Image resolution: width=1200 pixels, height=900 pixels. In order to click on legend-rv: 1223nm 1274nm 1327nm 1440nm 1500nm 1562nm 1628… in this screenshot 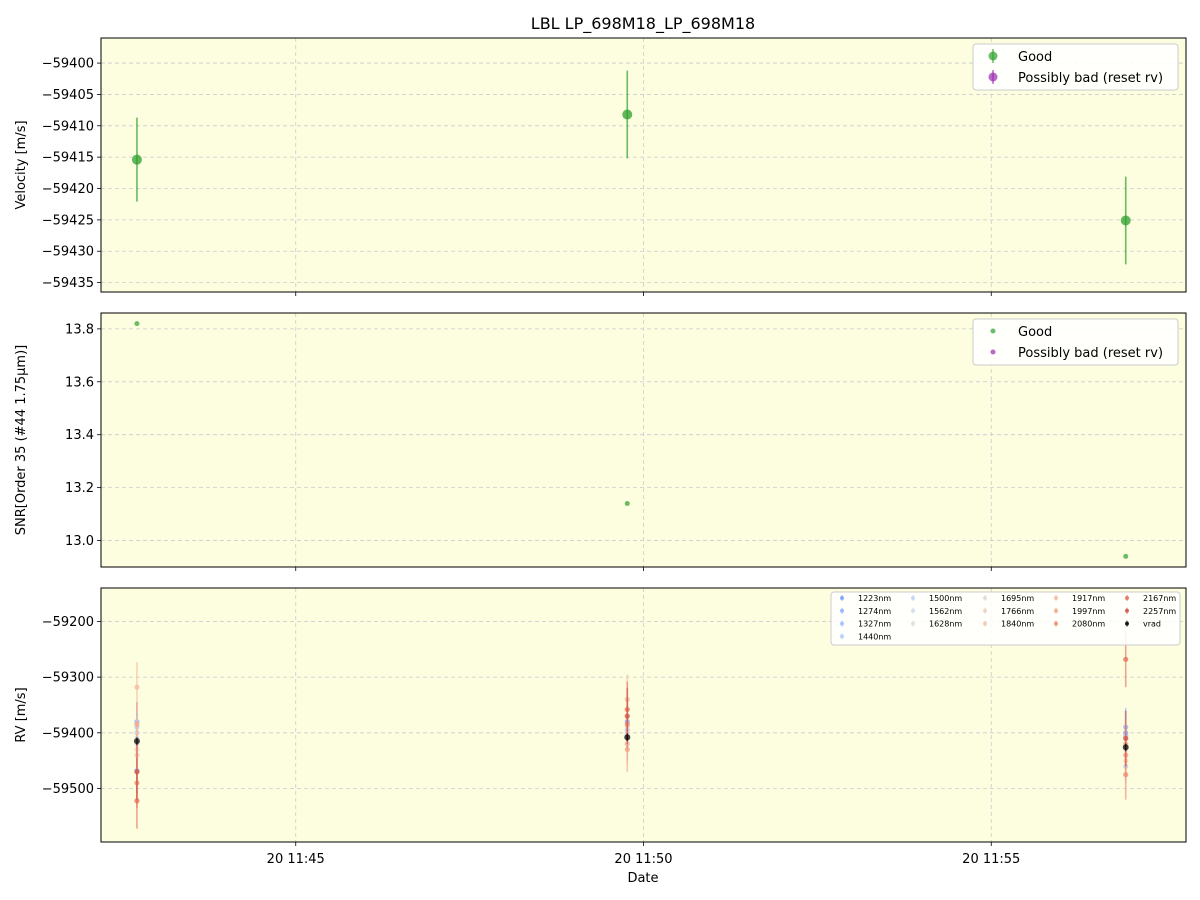, I will do `click(1005, 618)`.